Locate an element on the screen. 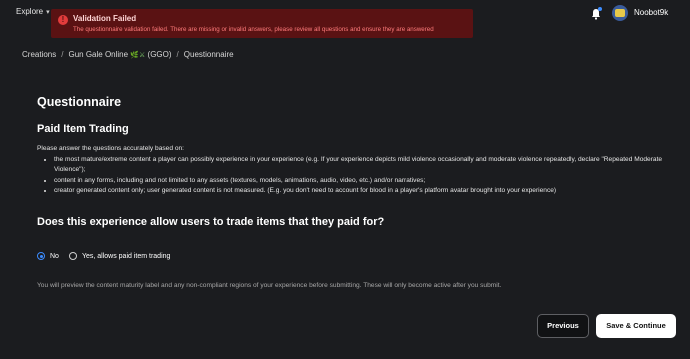 The image size is (690, 359). avatar-image is located at coordinates (620, 13).